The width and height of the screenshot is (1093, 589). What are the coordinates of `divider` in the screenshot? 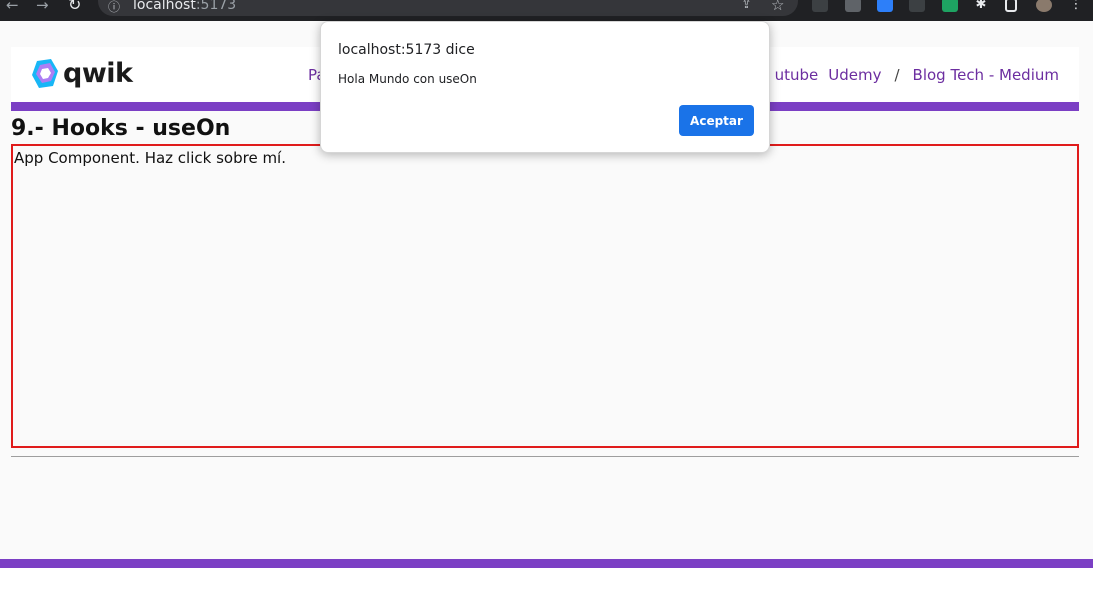 It's located at (545, 456).